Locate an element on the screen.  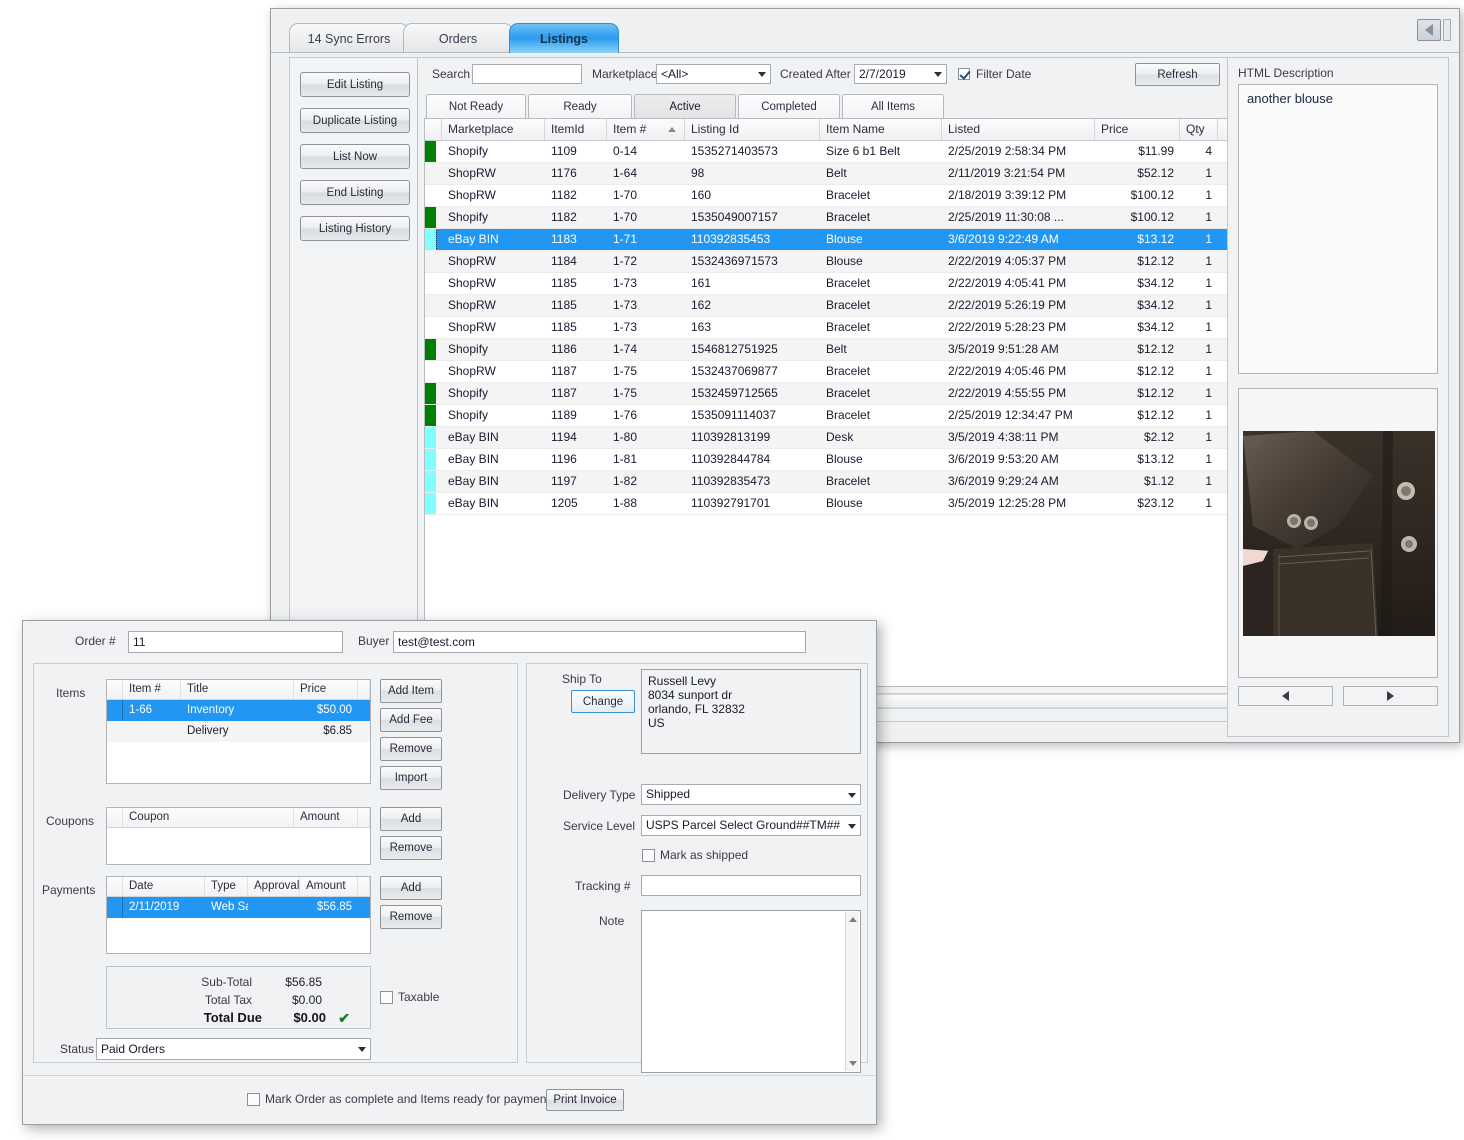
cell-listed: 2/18/2019 3:39:12 PM is located at coordinates (1007, 195).